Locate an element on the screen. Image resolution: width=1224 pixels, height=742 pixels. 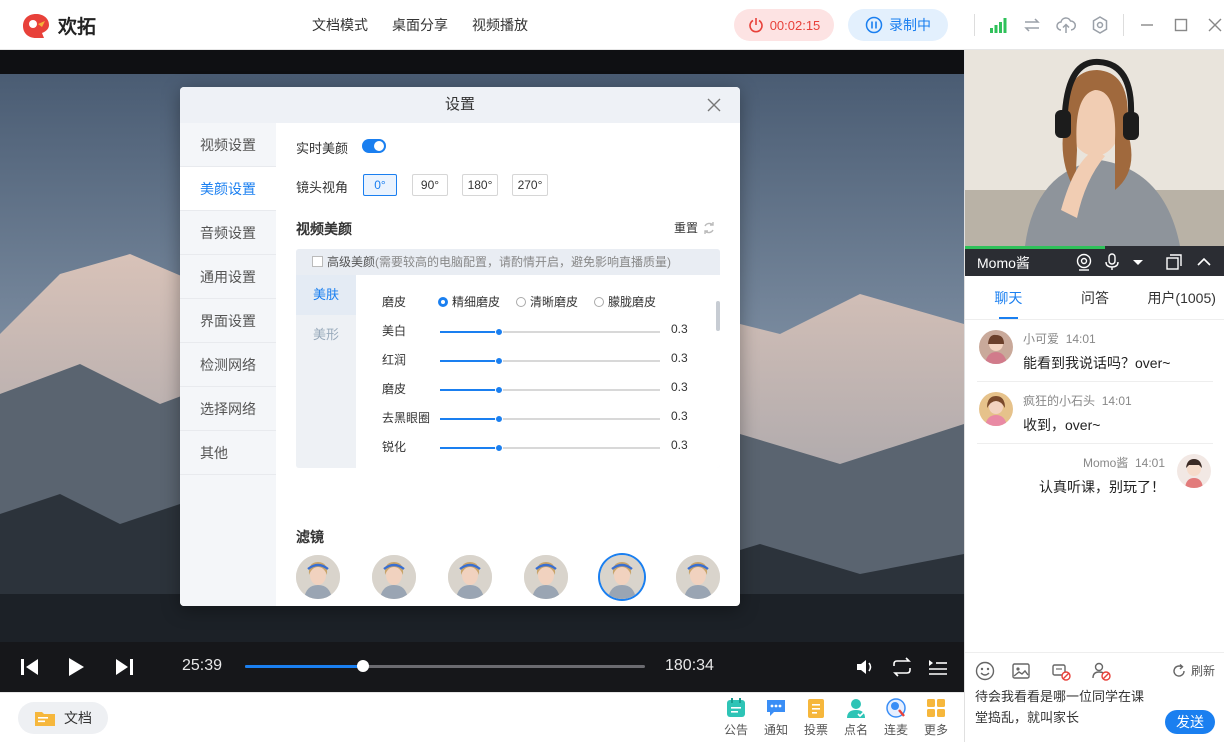
filter-label: 粉嫩 is located at coordinates (394, 605).